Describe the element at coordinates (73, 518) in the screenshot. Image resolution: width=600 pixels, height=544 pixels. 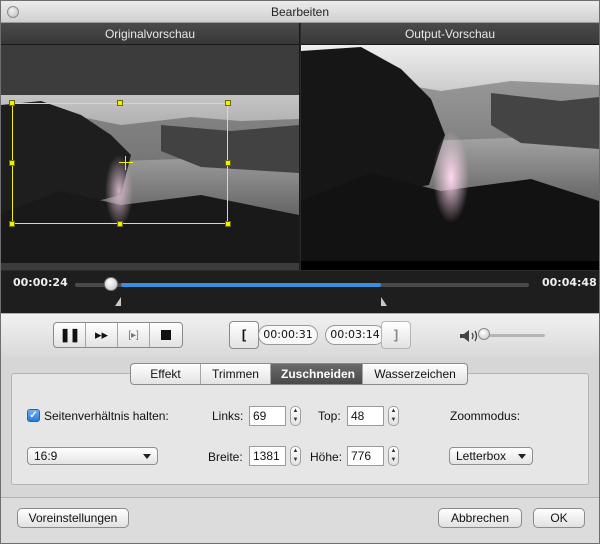
I see `presets-button: Voreinstellungen` at that location.